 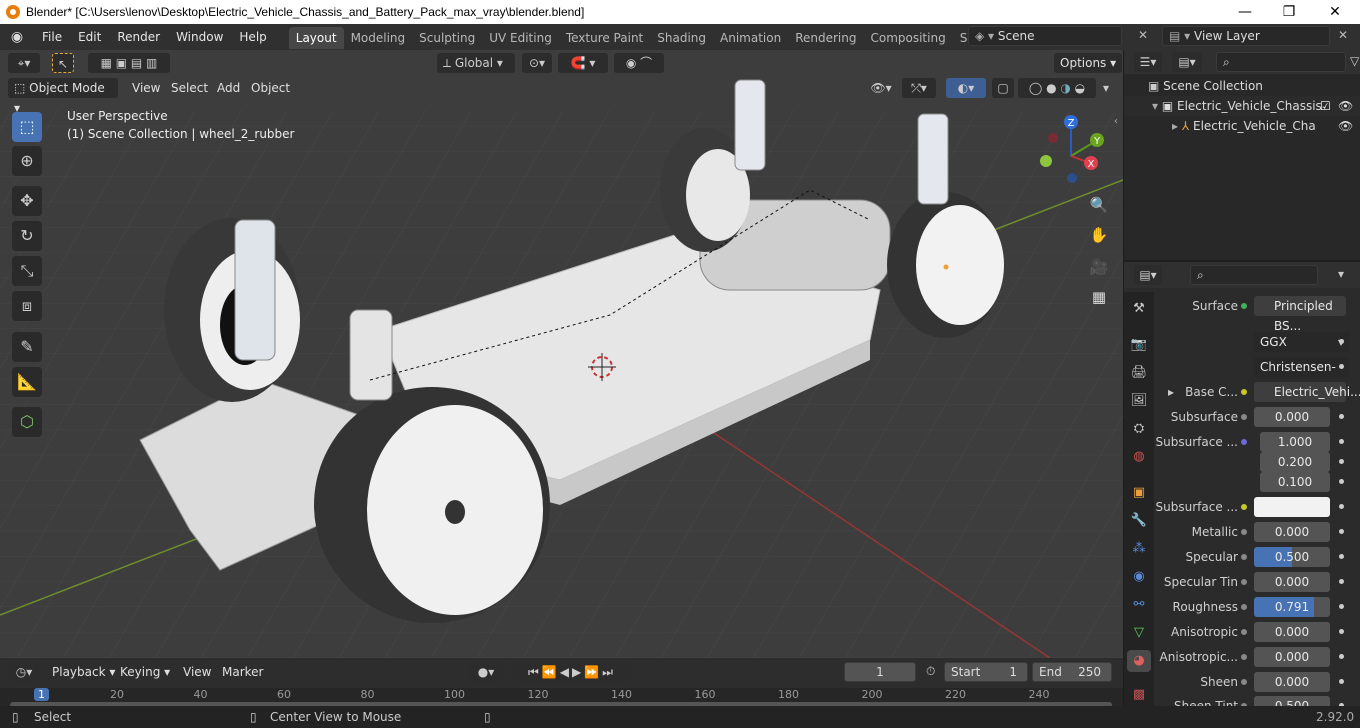 I want to click on selection-mode-group: ▦ ▣ ▤ ▥, so click(x=129, y=63).